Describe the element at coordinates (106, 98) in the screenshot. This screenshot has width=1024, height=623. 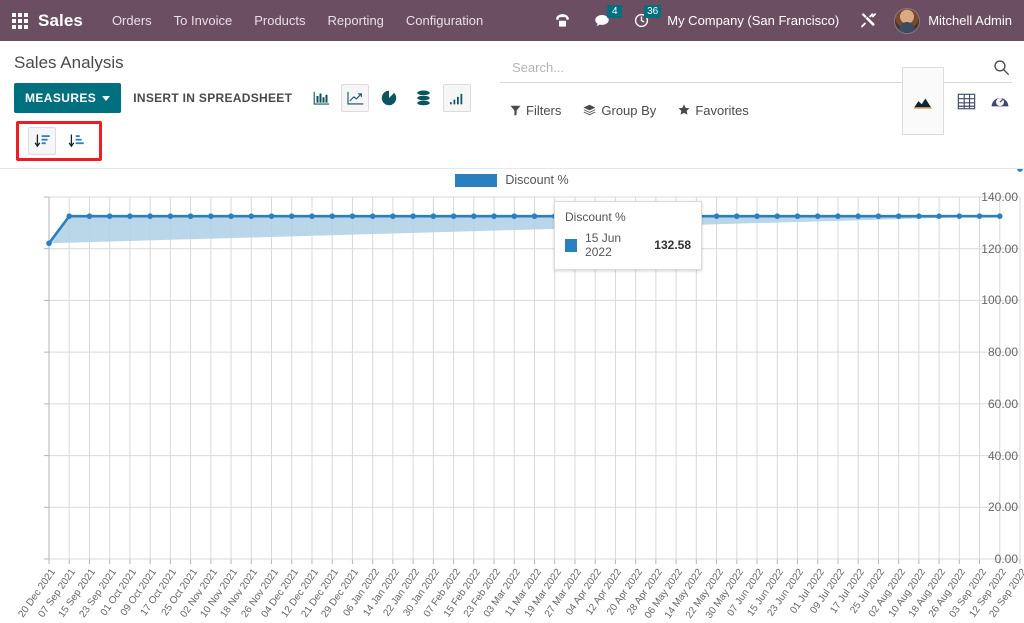
I see `chevron-down-icon` at that location.